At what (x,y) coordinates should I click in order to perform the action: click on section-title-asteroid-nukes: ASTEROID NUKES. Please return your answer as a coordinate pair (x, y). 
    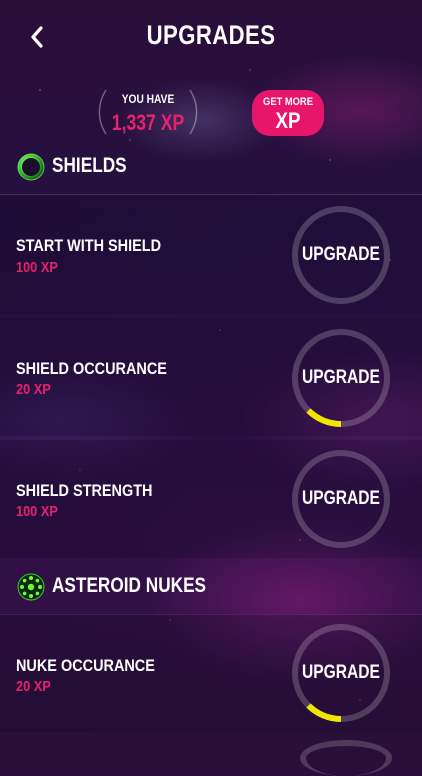
    Looking at the image, I should click on (129, 585).